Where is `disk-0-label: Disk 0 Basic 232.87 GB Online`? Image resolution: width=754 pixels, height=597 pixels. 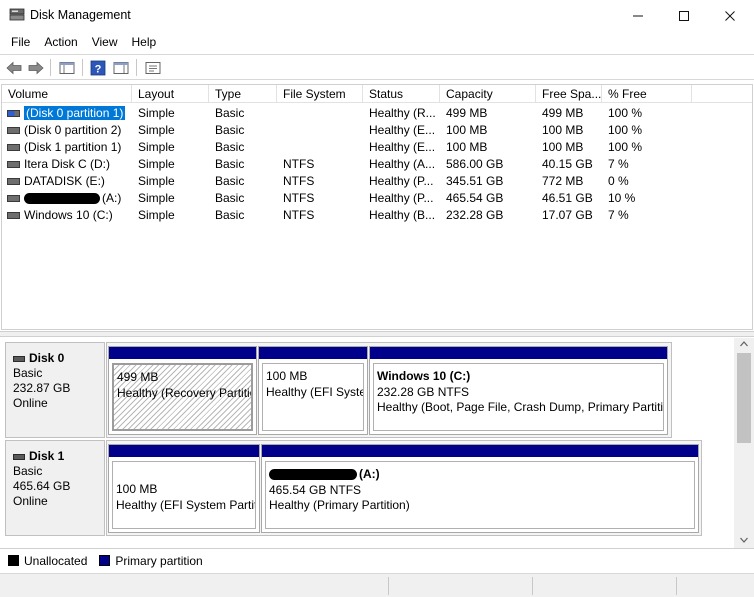
disk-0-label: Disk 0 Basic 232.87 GB Online is located at coordinates (55, 390).